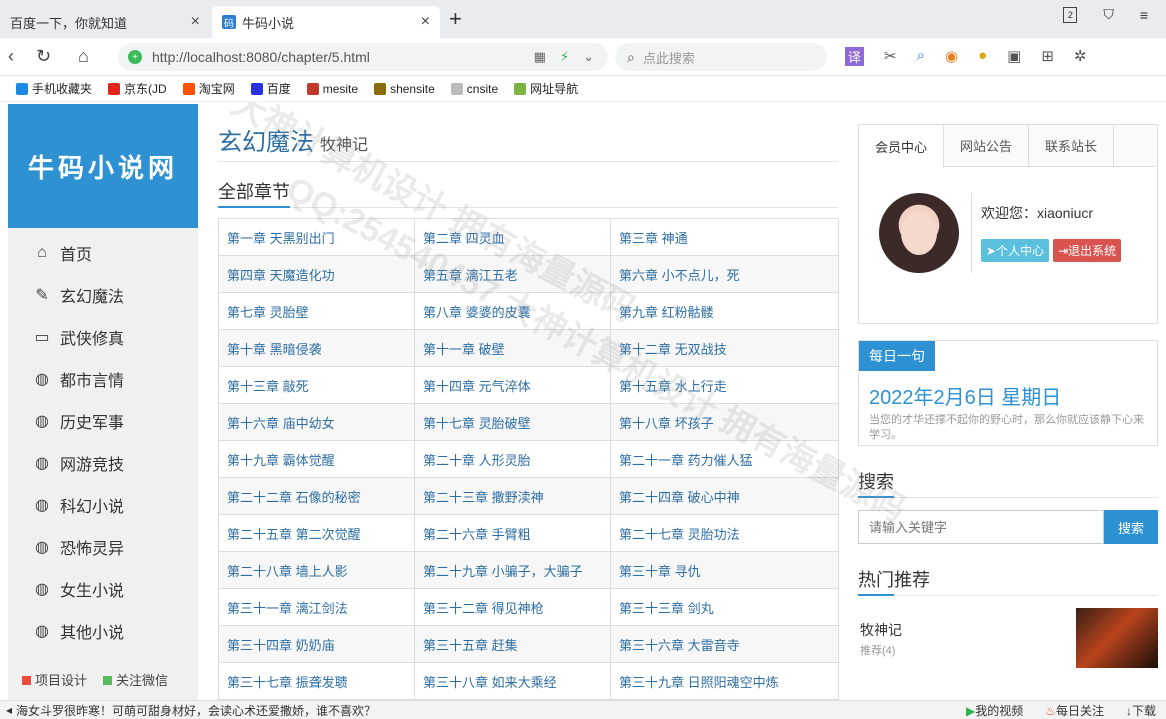 The height and width of the screenshot is (719, 1166). What do you see at coordinates (1008, 640) in the screenshot?
I see `hot-book-item: 牧神记 推荐(4)` at bounding box center [1008, 640].